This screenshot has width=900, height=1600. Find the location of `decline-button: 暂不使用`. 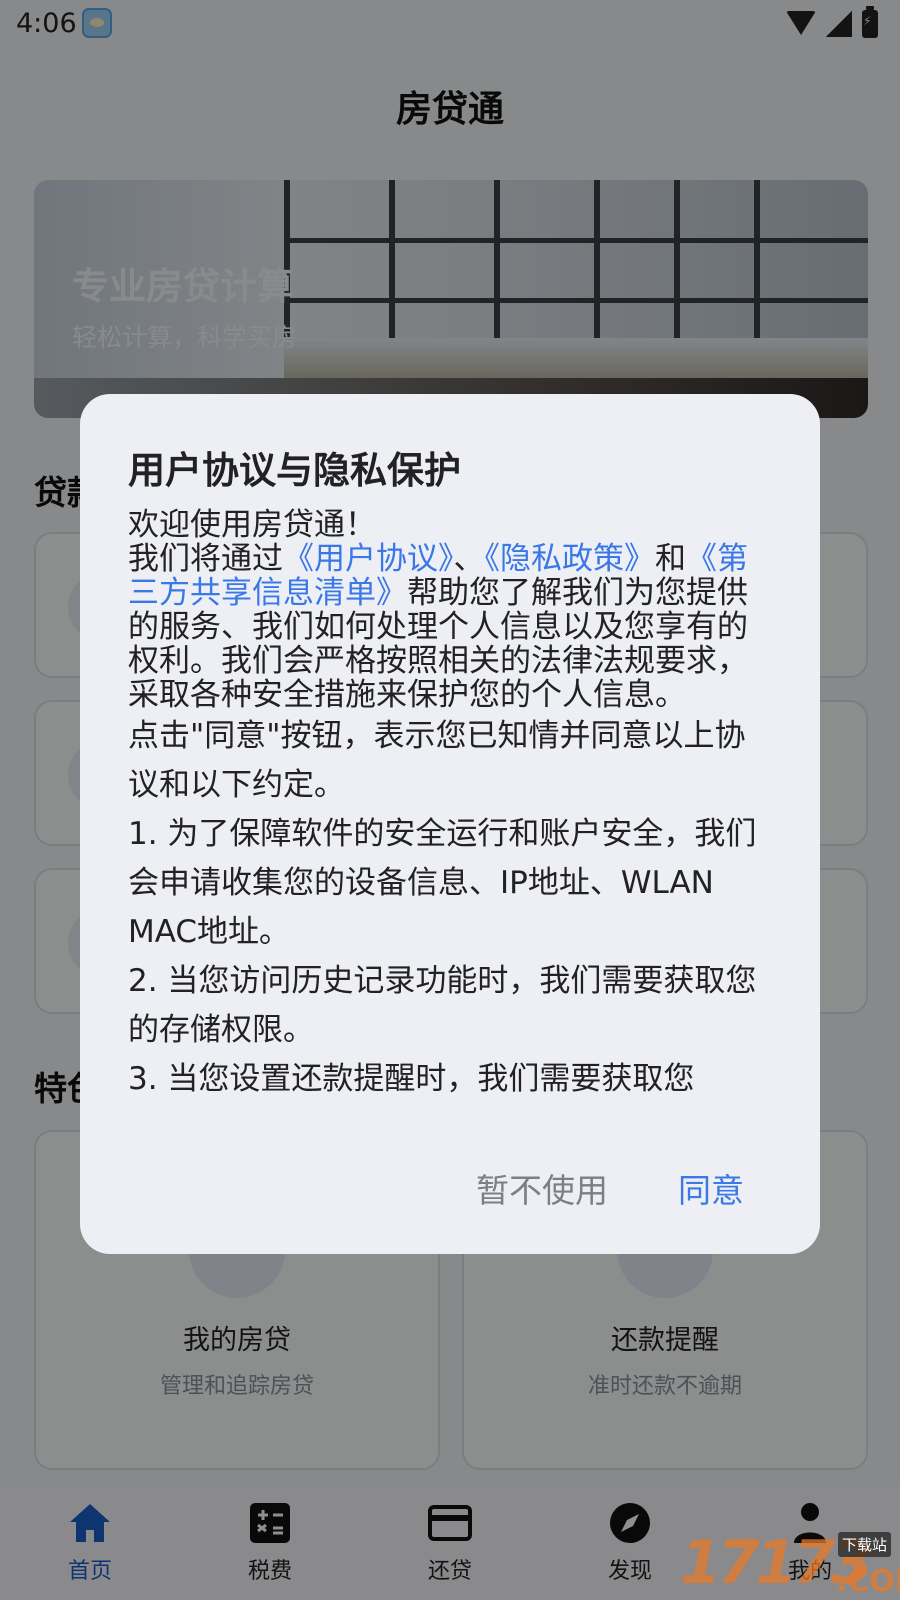

decline-button: 暂不使用 is located at coordinates (542, 1188).